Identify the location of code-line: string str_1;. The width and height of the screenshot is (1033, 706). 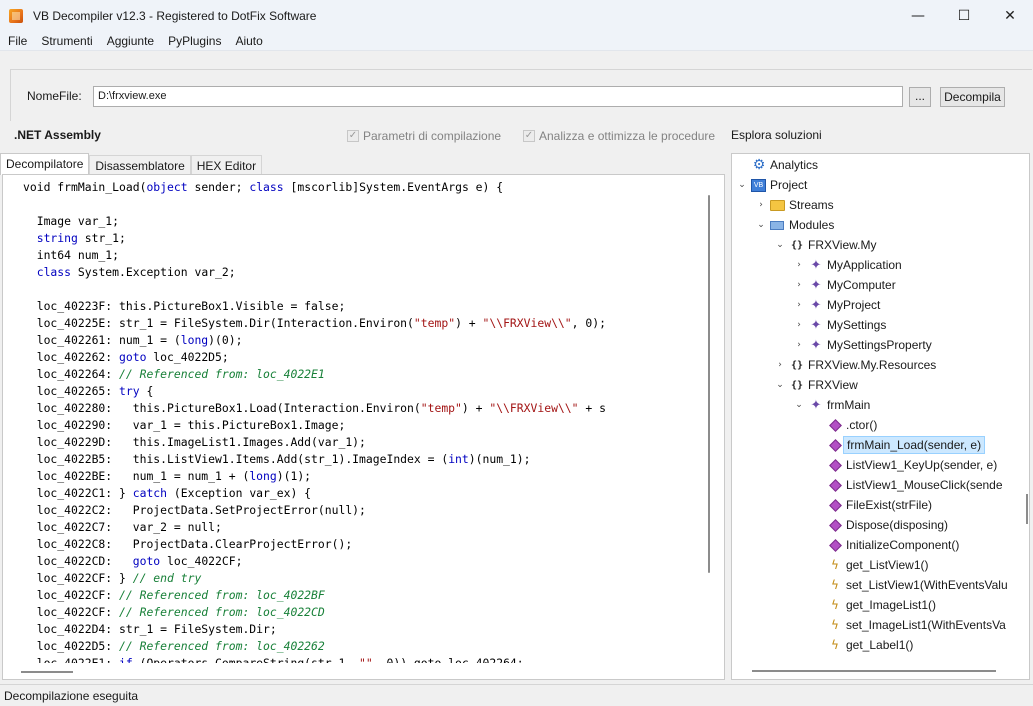
(314, 238).